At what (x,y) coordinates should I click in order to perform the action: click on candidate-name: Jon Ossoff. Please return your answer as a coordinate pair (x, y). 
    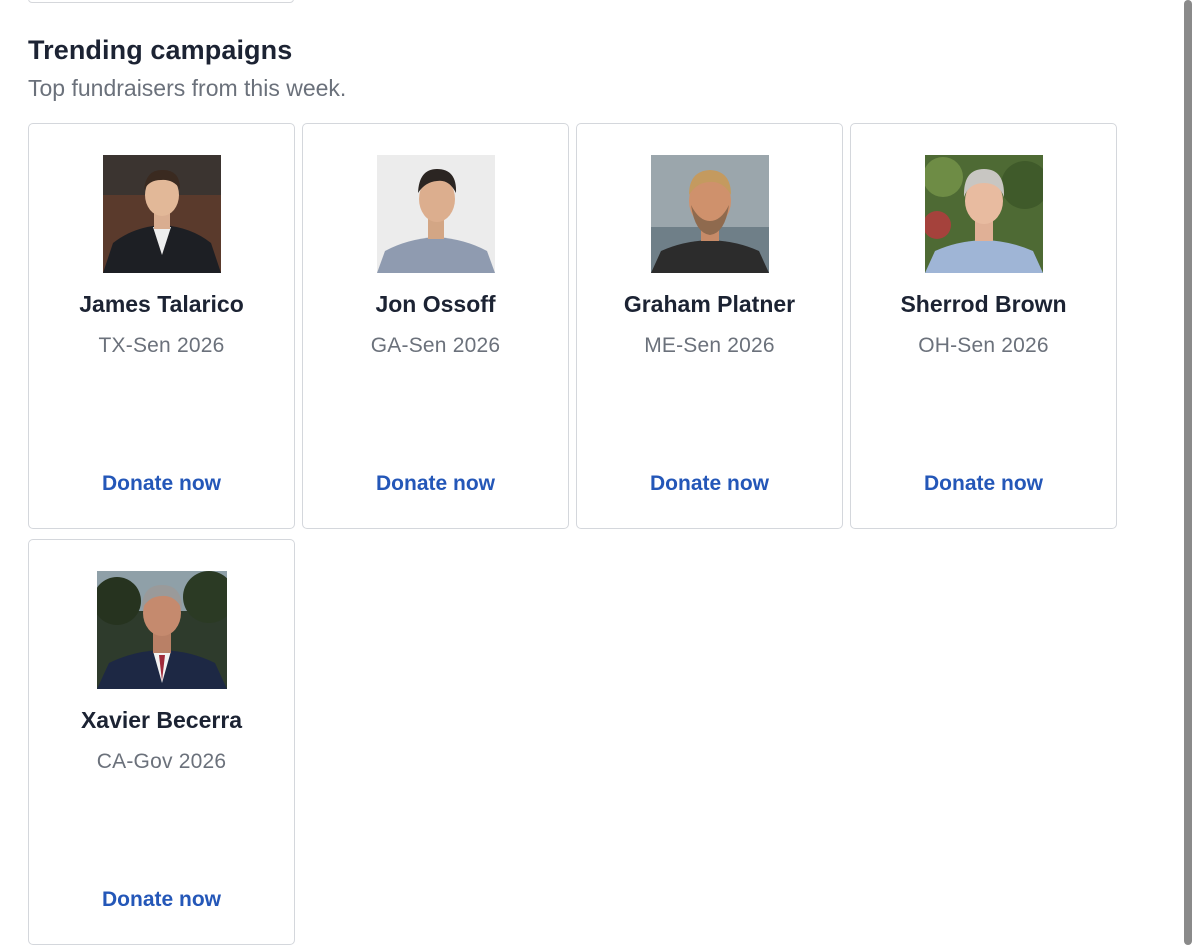
    Looking at the image, I should click on (435, 304).